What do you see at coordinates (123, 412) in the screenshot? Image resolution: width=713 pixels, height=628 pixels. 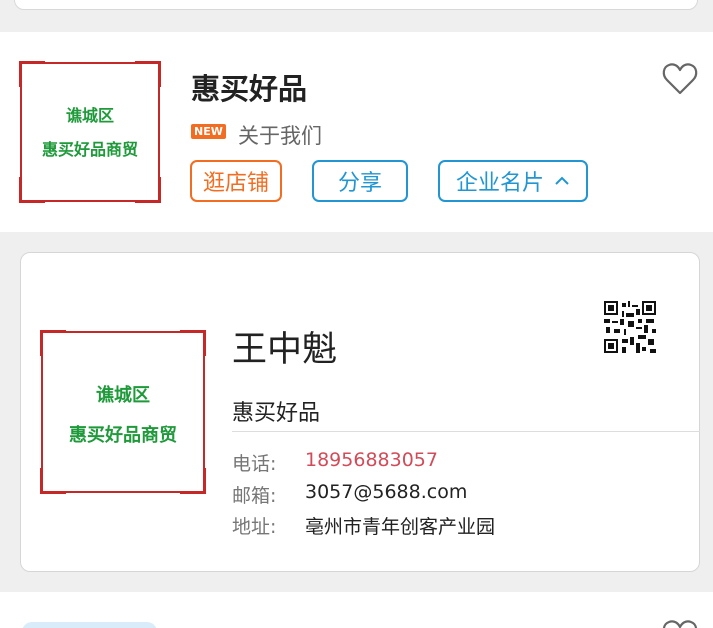 I see `card-logo: 谯城区 惠买好品商贸` at bounding box center [123, 412].